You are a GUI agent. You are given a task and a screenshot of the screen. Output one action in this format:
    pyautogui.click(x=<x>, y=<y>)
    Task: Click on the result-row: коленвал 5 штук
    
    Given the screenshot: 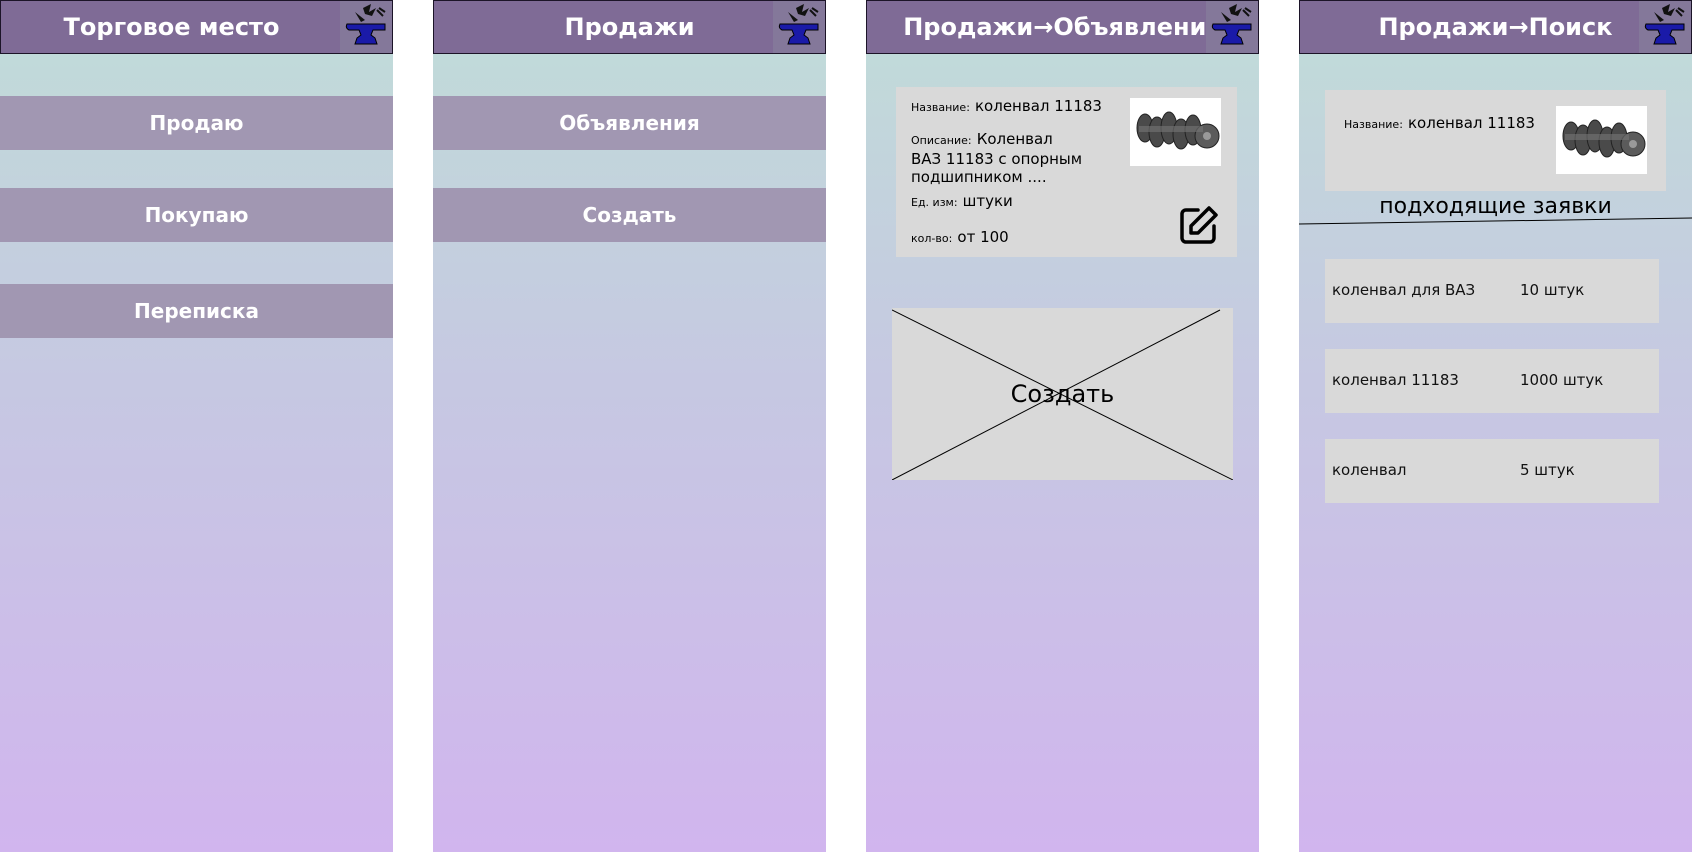 What is the action you would take?
    pyautogui.click(x=1492, y=471)
    